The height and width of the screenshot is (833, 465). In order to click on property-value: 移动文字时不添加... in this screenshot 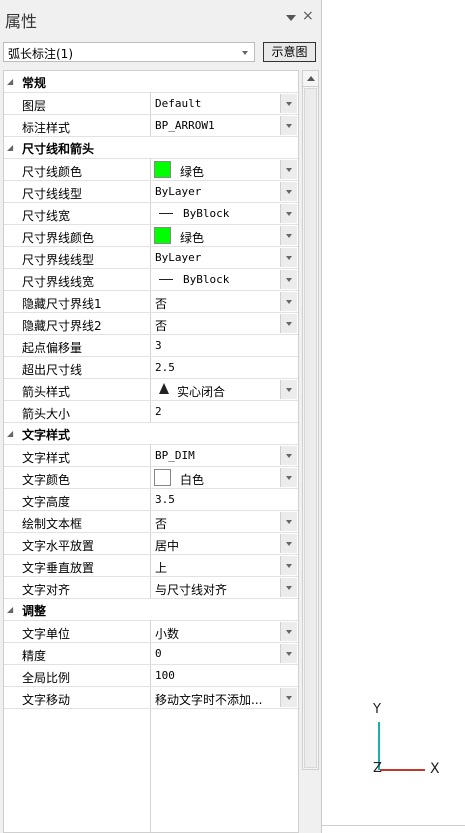, I will do `click(208, 699)`.